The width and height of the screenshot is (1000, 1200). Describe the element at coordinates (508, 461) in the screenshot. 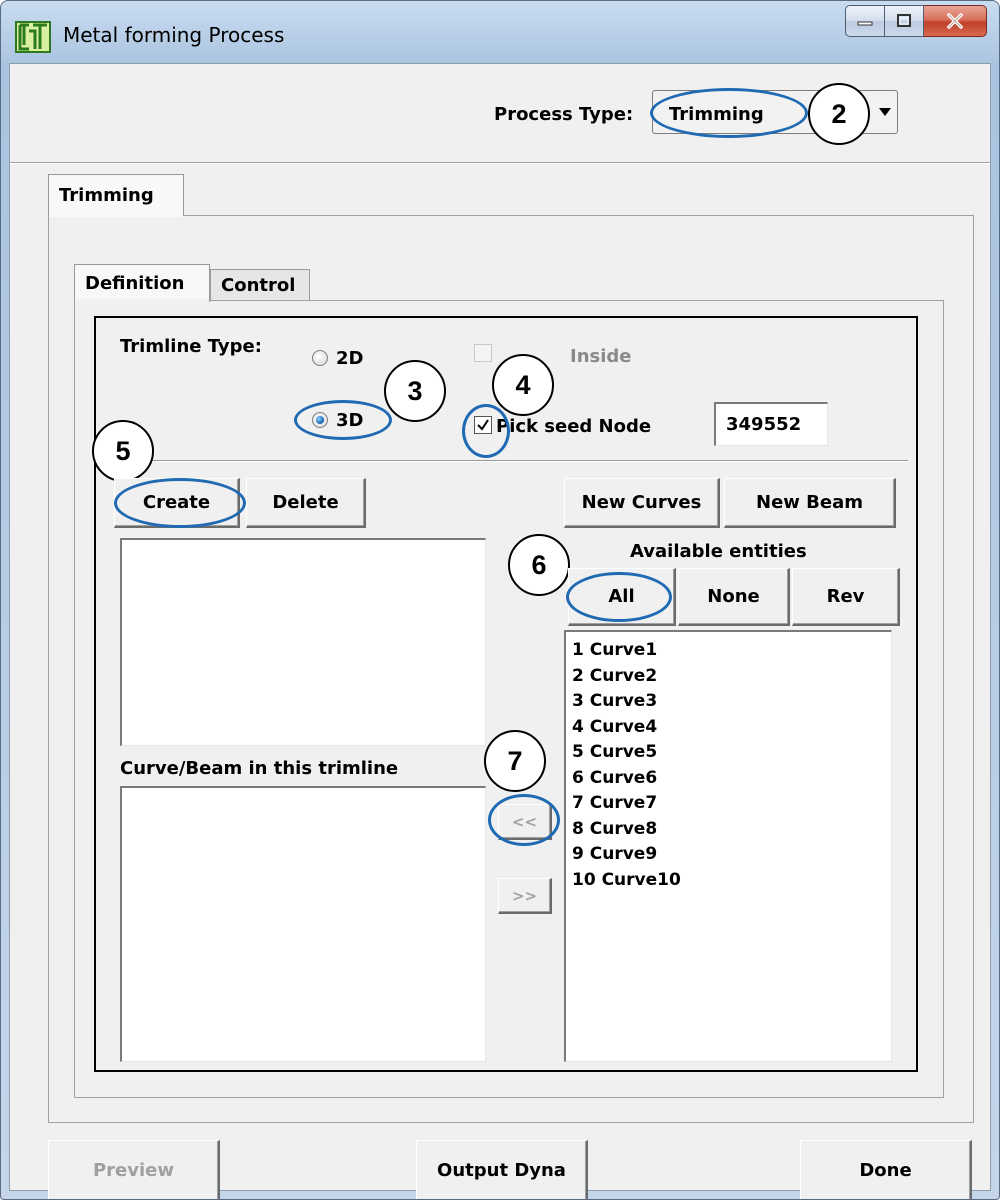

I see `trimline-separator` at that location.